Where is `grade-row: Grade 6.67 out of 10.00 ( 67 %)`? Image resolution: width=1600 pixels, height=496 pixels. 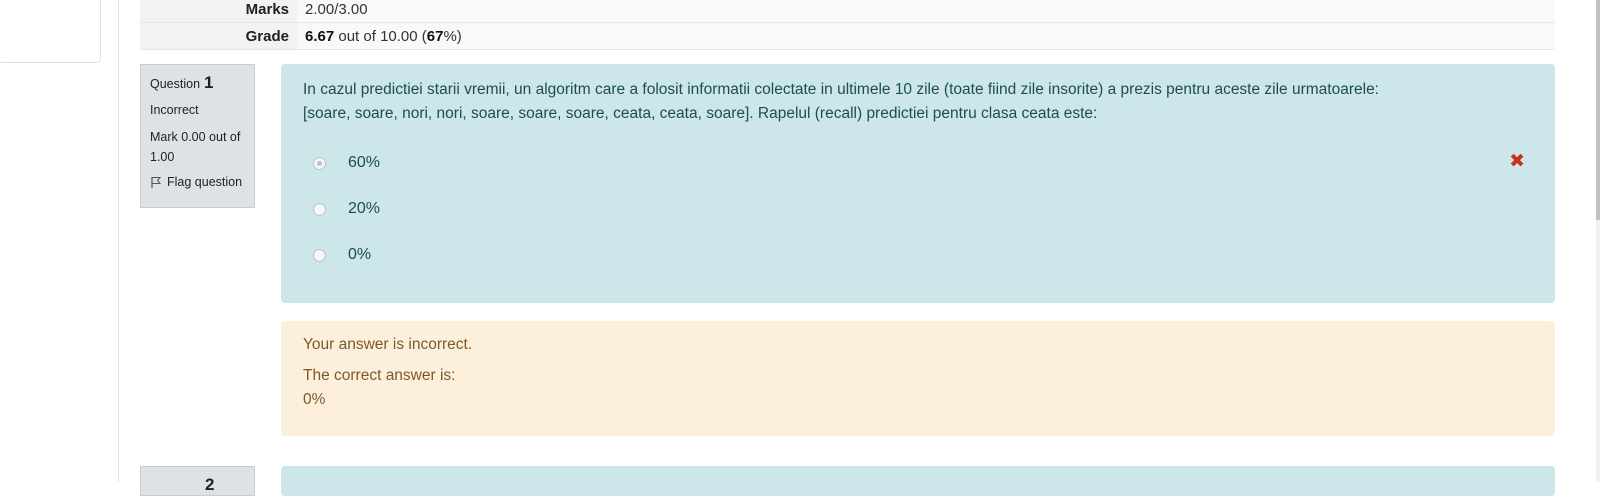
grade-row: Grade 6.67 out of 10.00 ( 67 %) is located at coordinates (847, 36).